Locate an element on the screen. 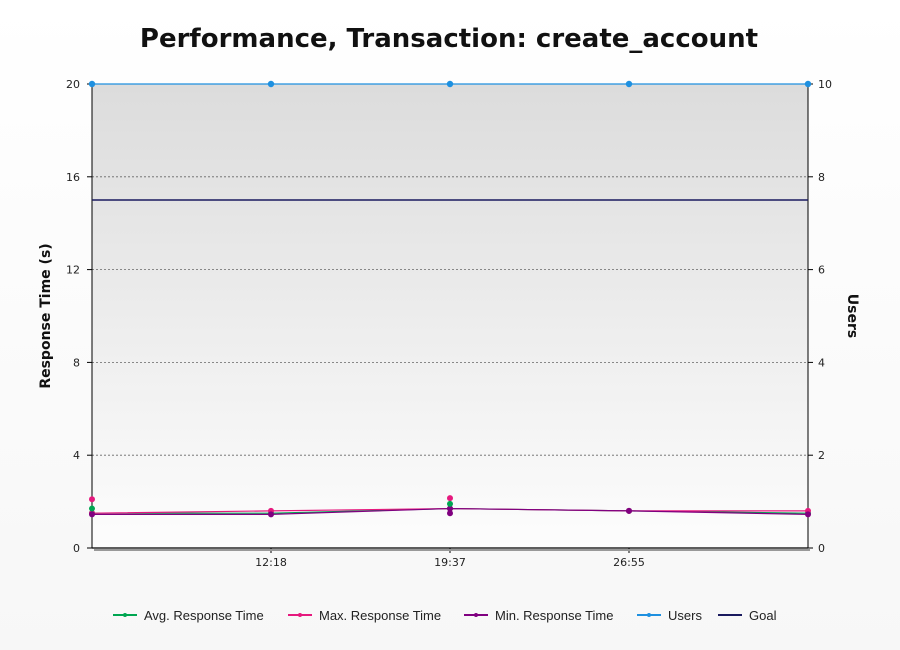  x-tick-label: 19:37 is located at coordinates (450, 562).